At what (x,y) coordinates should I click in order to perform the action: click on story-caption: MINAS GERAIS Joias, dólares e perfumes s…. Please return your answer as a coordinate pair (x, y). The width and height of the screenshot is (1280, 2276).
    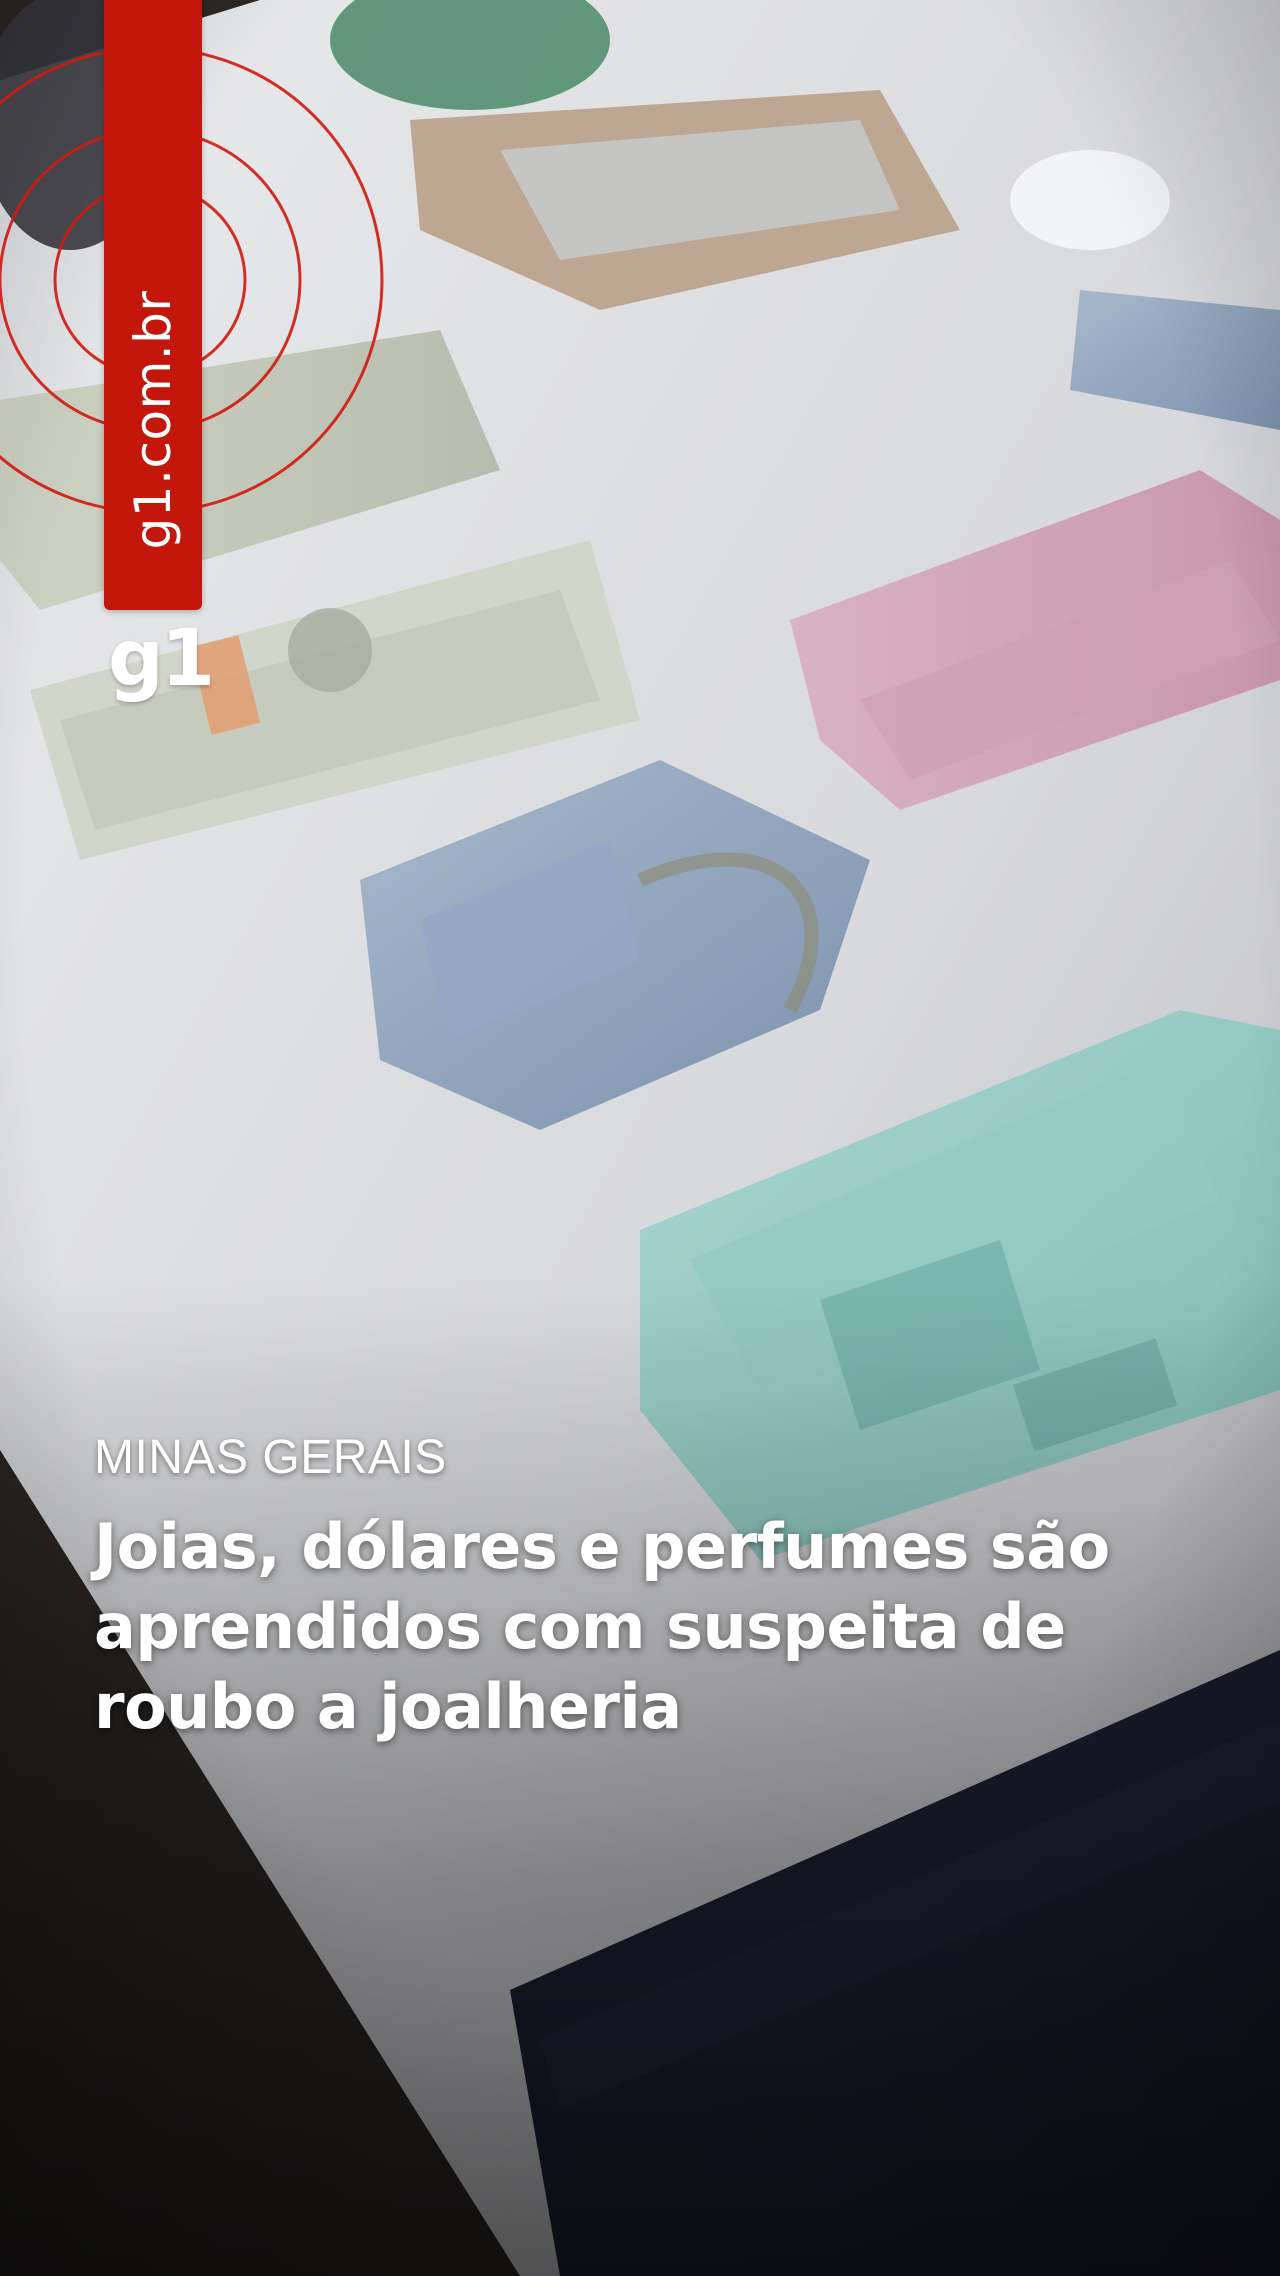
    Looking at the image, I should click on (654, 1588).